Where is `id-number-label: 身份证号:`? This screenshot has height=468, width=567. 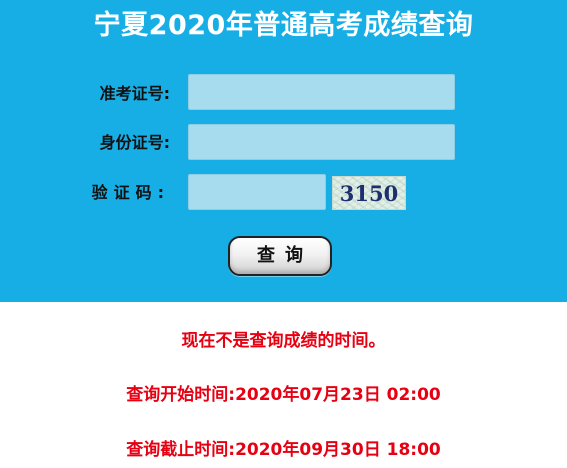 id-number-label: 身份证号: is located at coordinates (134, 142).